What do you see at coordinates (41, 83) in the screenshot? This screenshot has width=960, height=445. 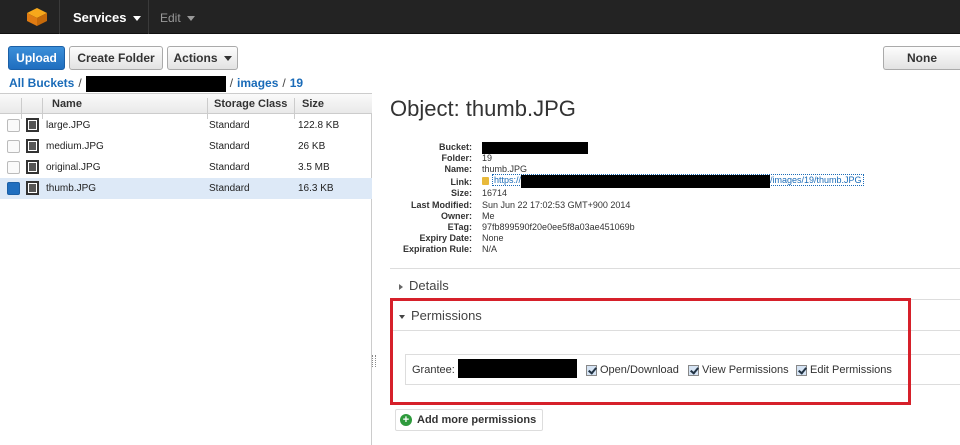 I see `breadcrumb-all-buckets: All Buckets` at bounding box center [41, 83].